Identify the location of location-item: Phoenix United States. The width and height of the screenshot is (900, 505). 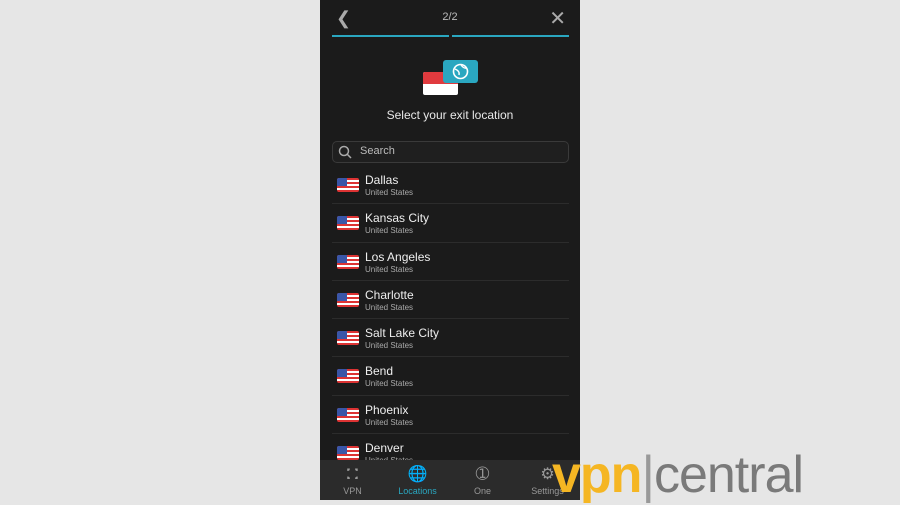
(450, 415).